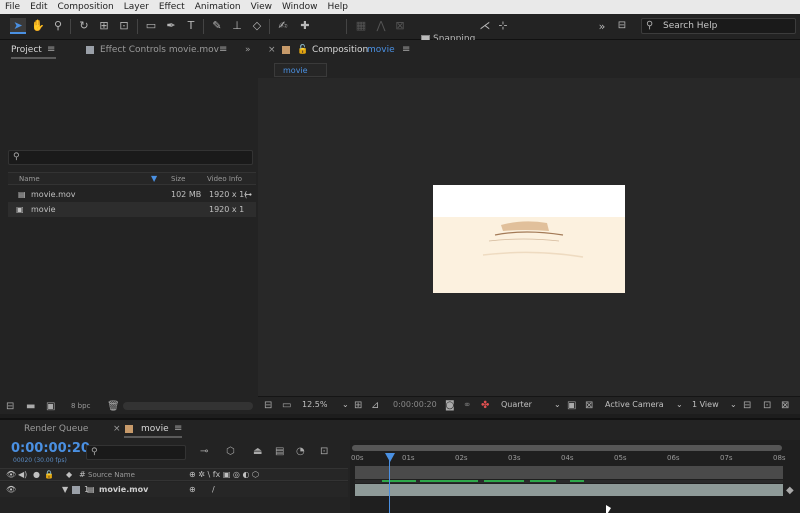 This screenshot has height=513, width=800. What do you see at coordinates (569, 490) in the screenshot?
I see `layer-duration-bar` at bounding box center [569, 490].